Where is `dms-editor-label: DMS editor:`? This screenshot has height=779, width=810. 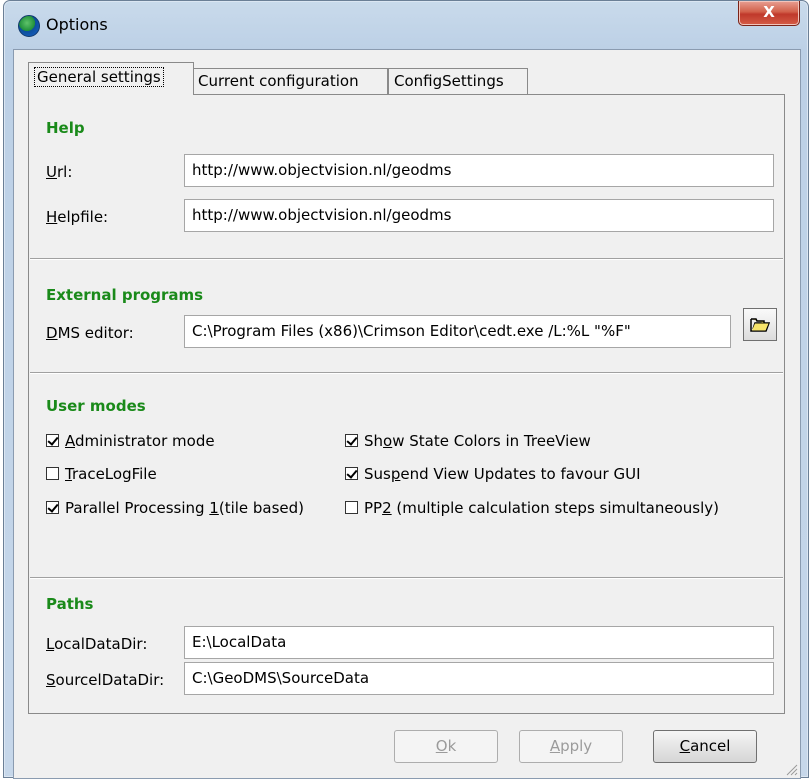
dms-editor-label: DMS editor: is located at coordinates (90, 333).